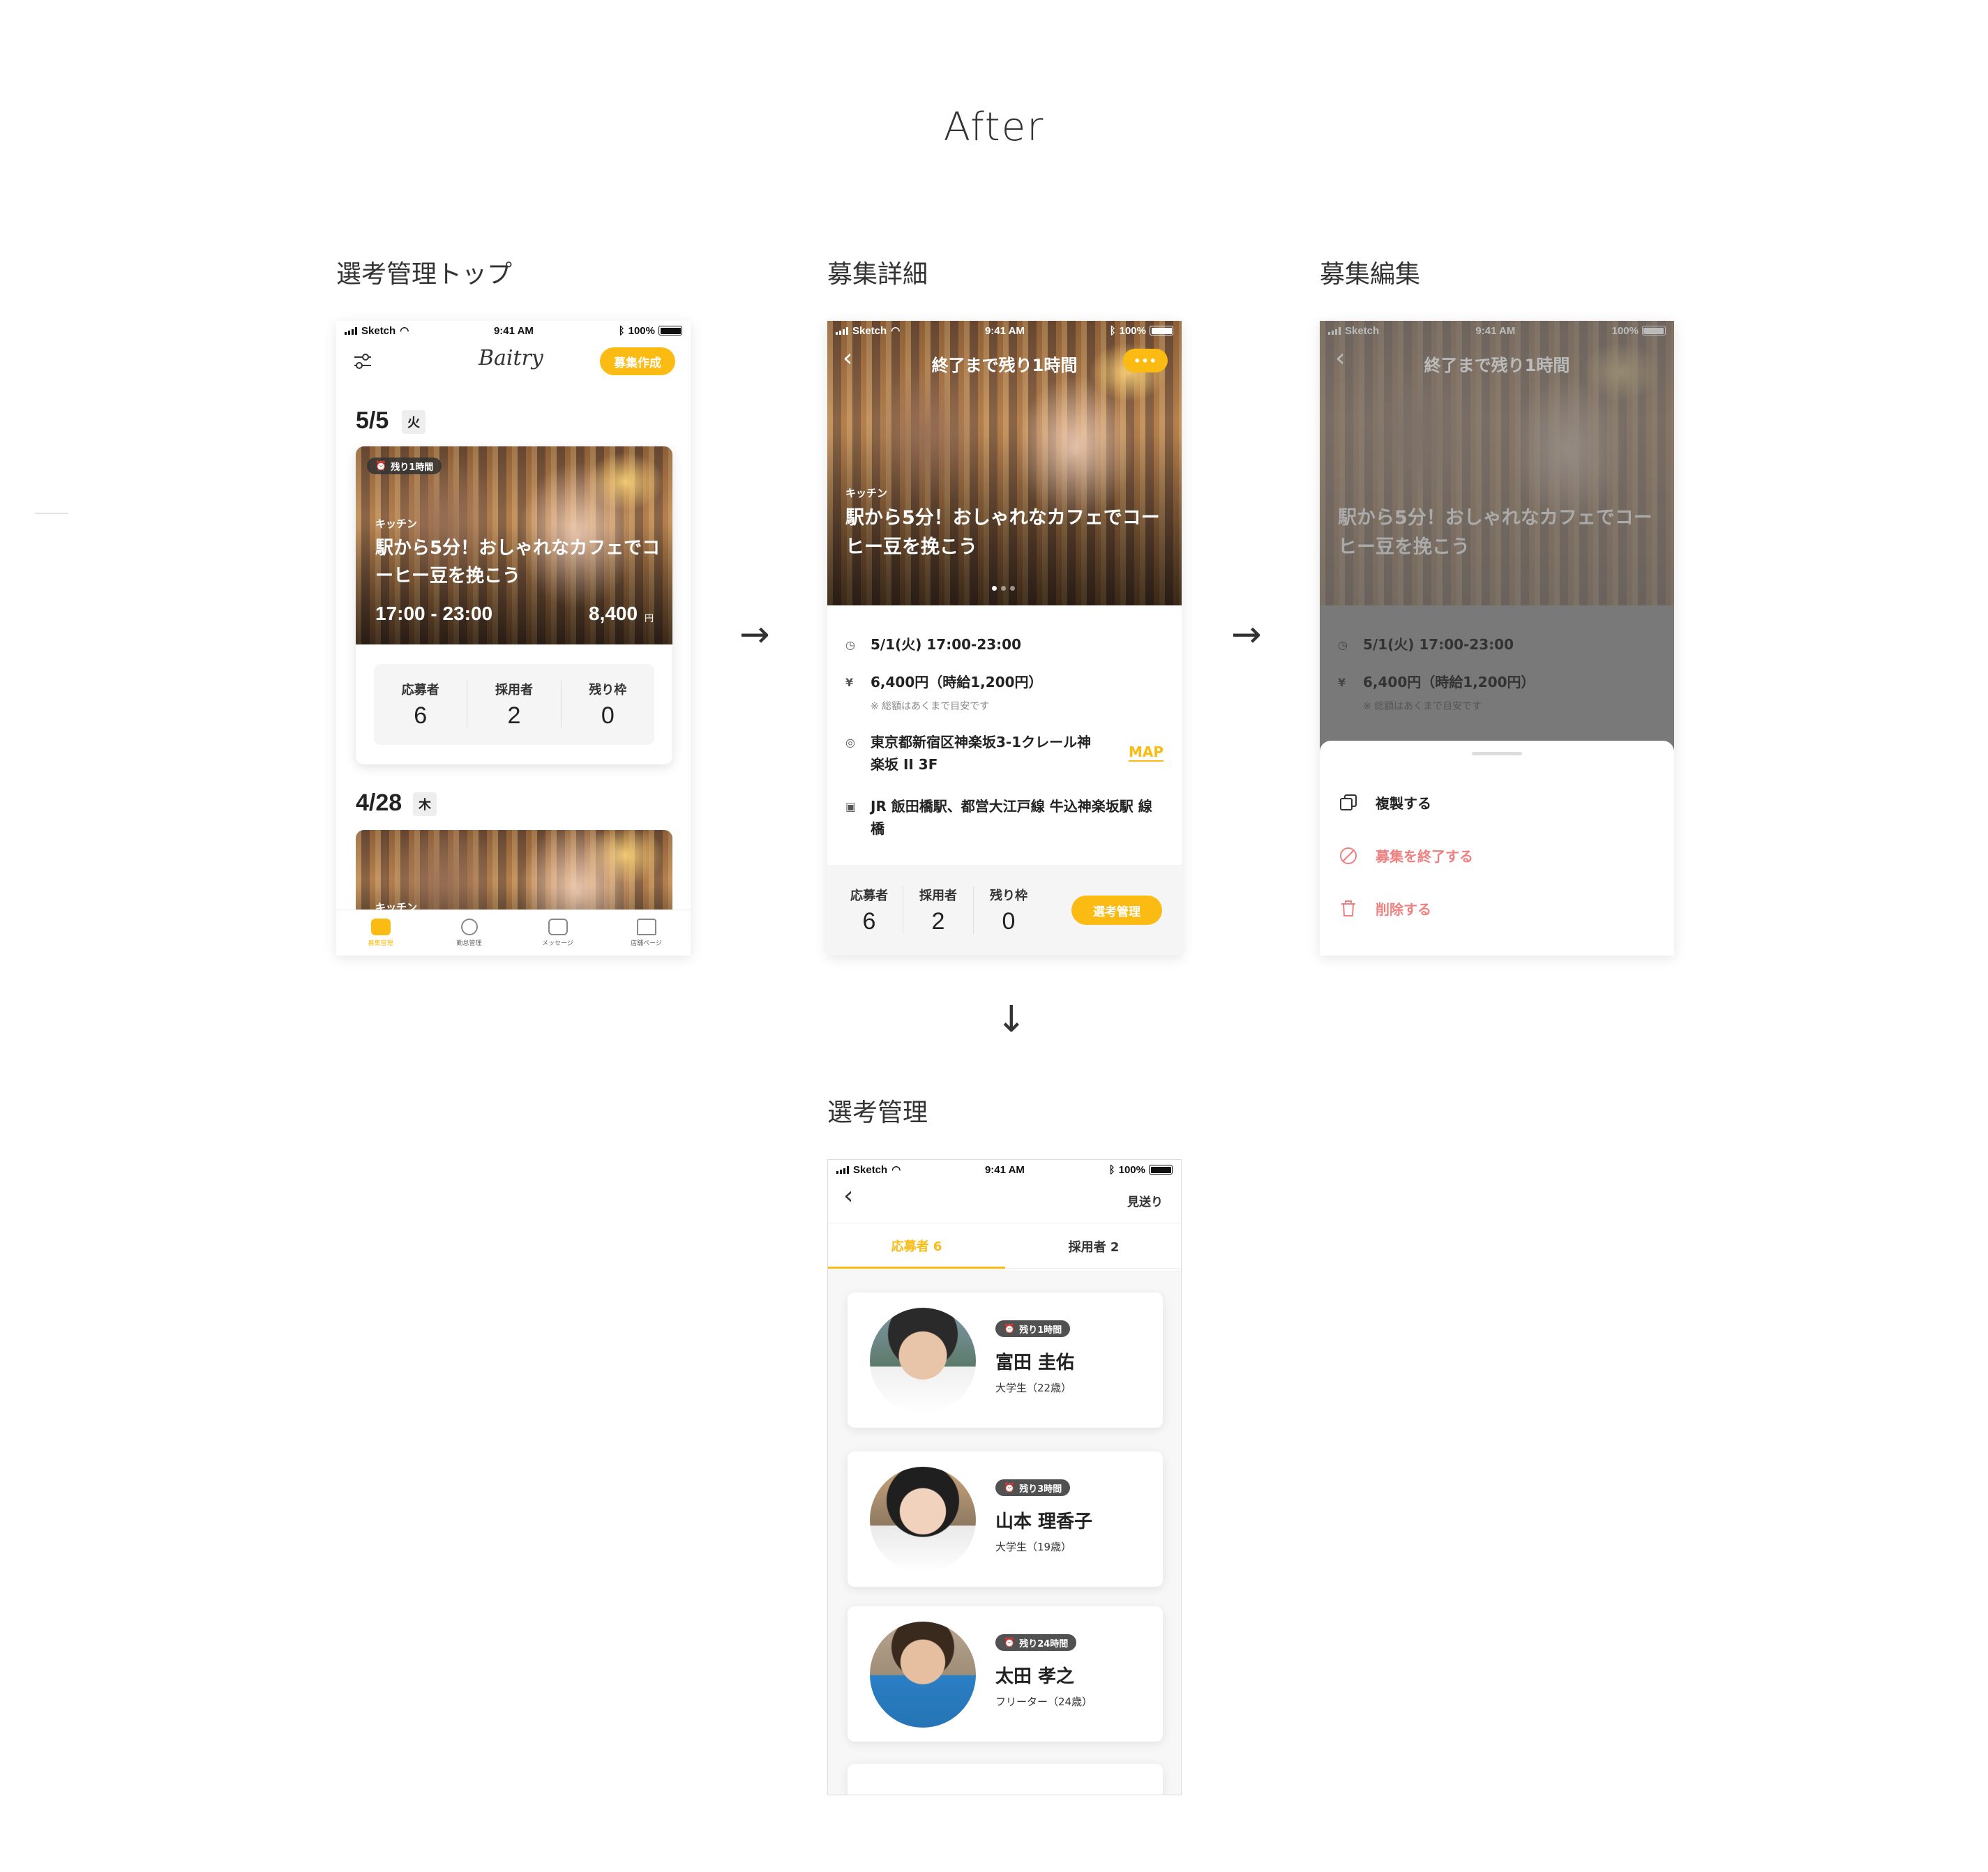  I want to click on card-stats: 応募者 6 採用者 2 残り枠 0, so click(514, 704).